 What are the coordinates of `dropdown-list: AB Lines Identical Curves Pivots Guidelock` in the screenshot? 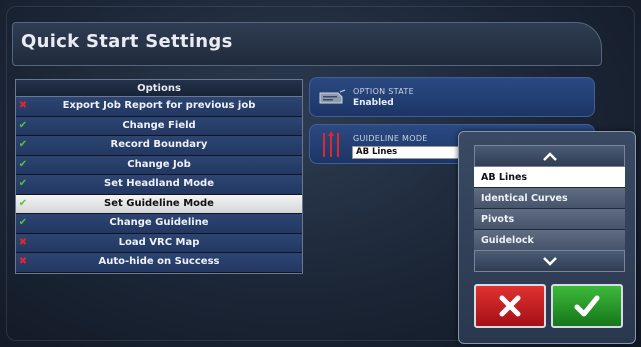 It's located at (549, 209).